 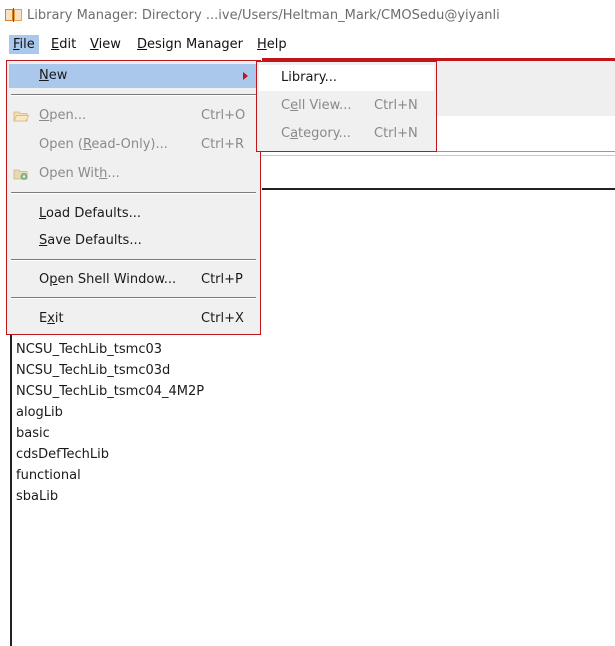 What do you see at coordinates (133, 76) in the screenshot?
I see `menu-item-new: New` at bounding box center [133, 76].